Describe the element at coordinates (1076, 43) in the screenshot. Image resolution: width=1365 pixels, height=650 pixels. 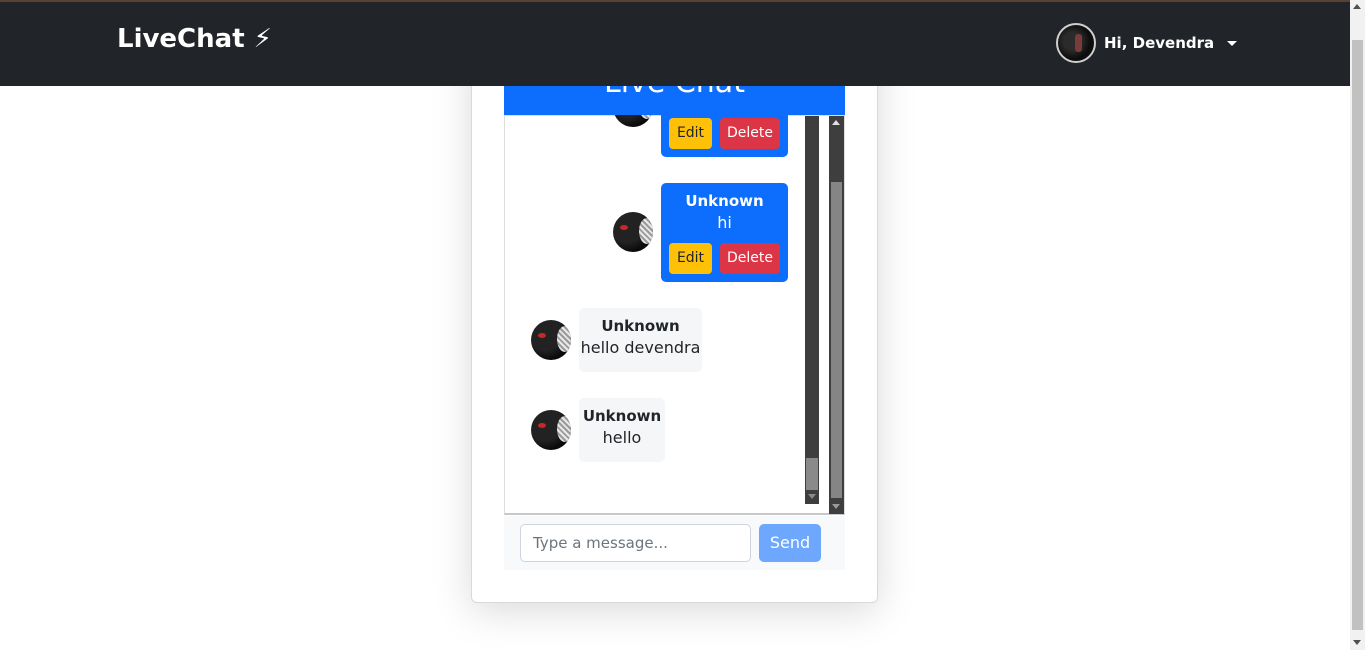
I see `user-avatar` at that location.